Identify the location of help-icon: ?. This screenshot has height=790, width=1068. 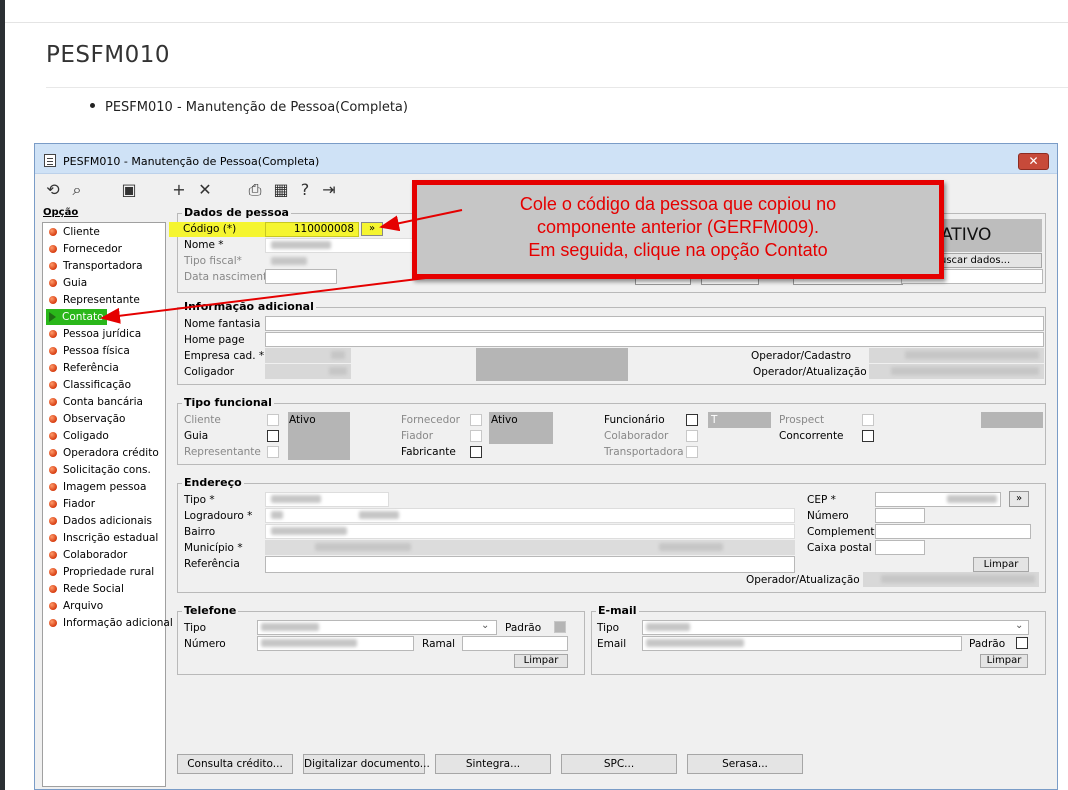
(305, 190).